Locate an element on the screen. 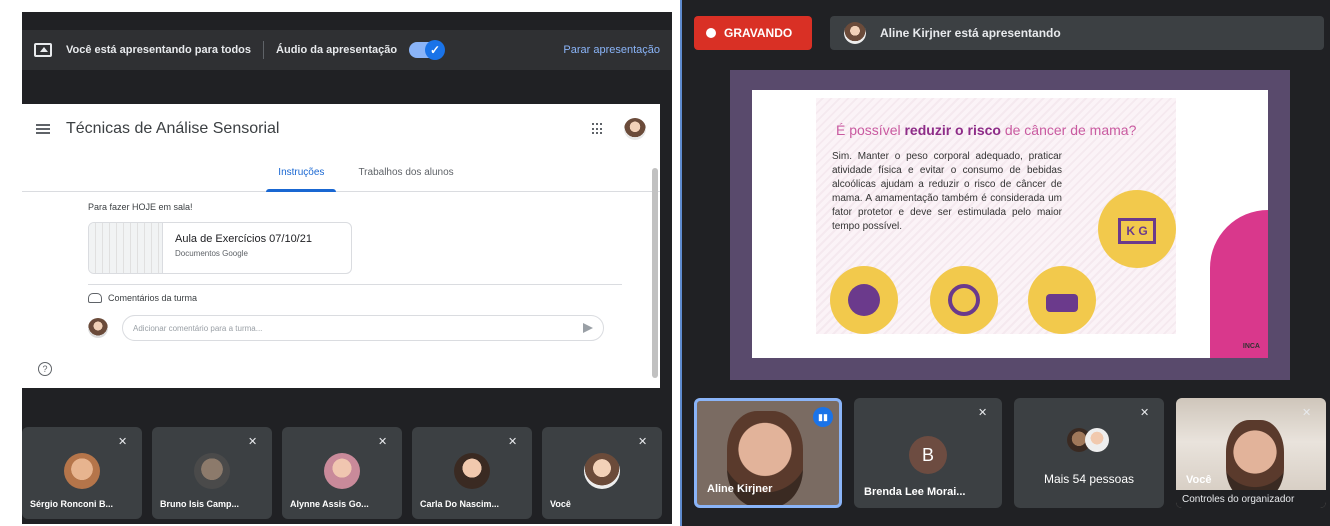 The height and width of the screenshot is (526, 1330). doc-title: Aula de Exercícios 07/10/21 is located at coordinates (243, 239).